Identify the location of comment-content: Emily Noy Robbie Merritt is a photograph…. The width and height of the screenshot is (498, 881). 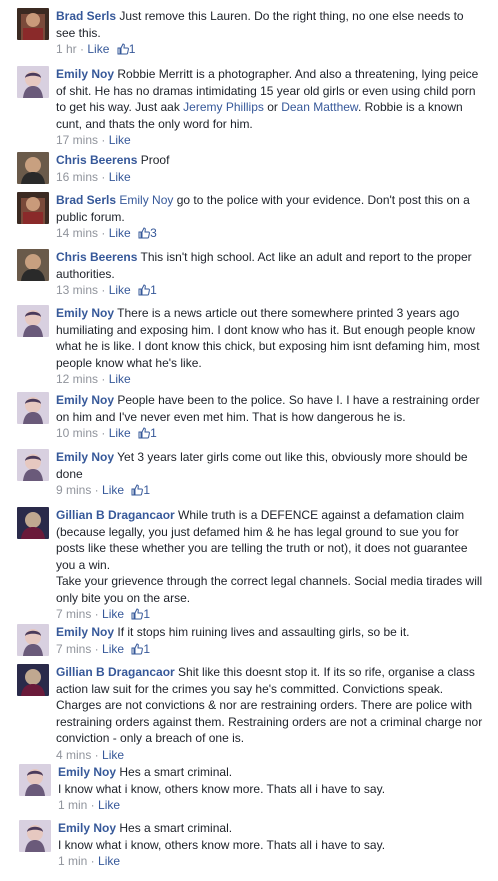
(271, 99).